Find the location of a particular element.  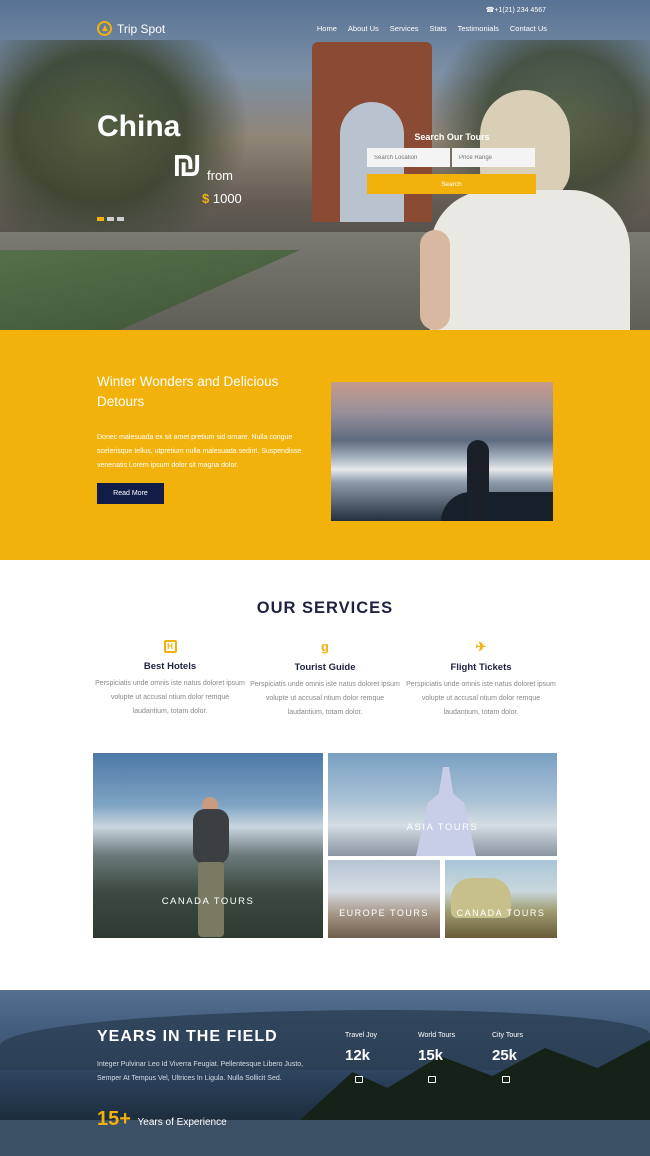

service-title: Tourist Guide is located at coordinates (325, 667).